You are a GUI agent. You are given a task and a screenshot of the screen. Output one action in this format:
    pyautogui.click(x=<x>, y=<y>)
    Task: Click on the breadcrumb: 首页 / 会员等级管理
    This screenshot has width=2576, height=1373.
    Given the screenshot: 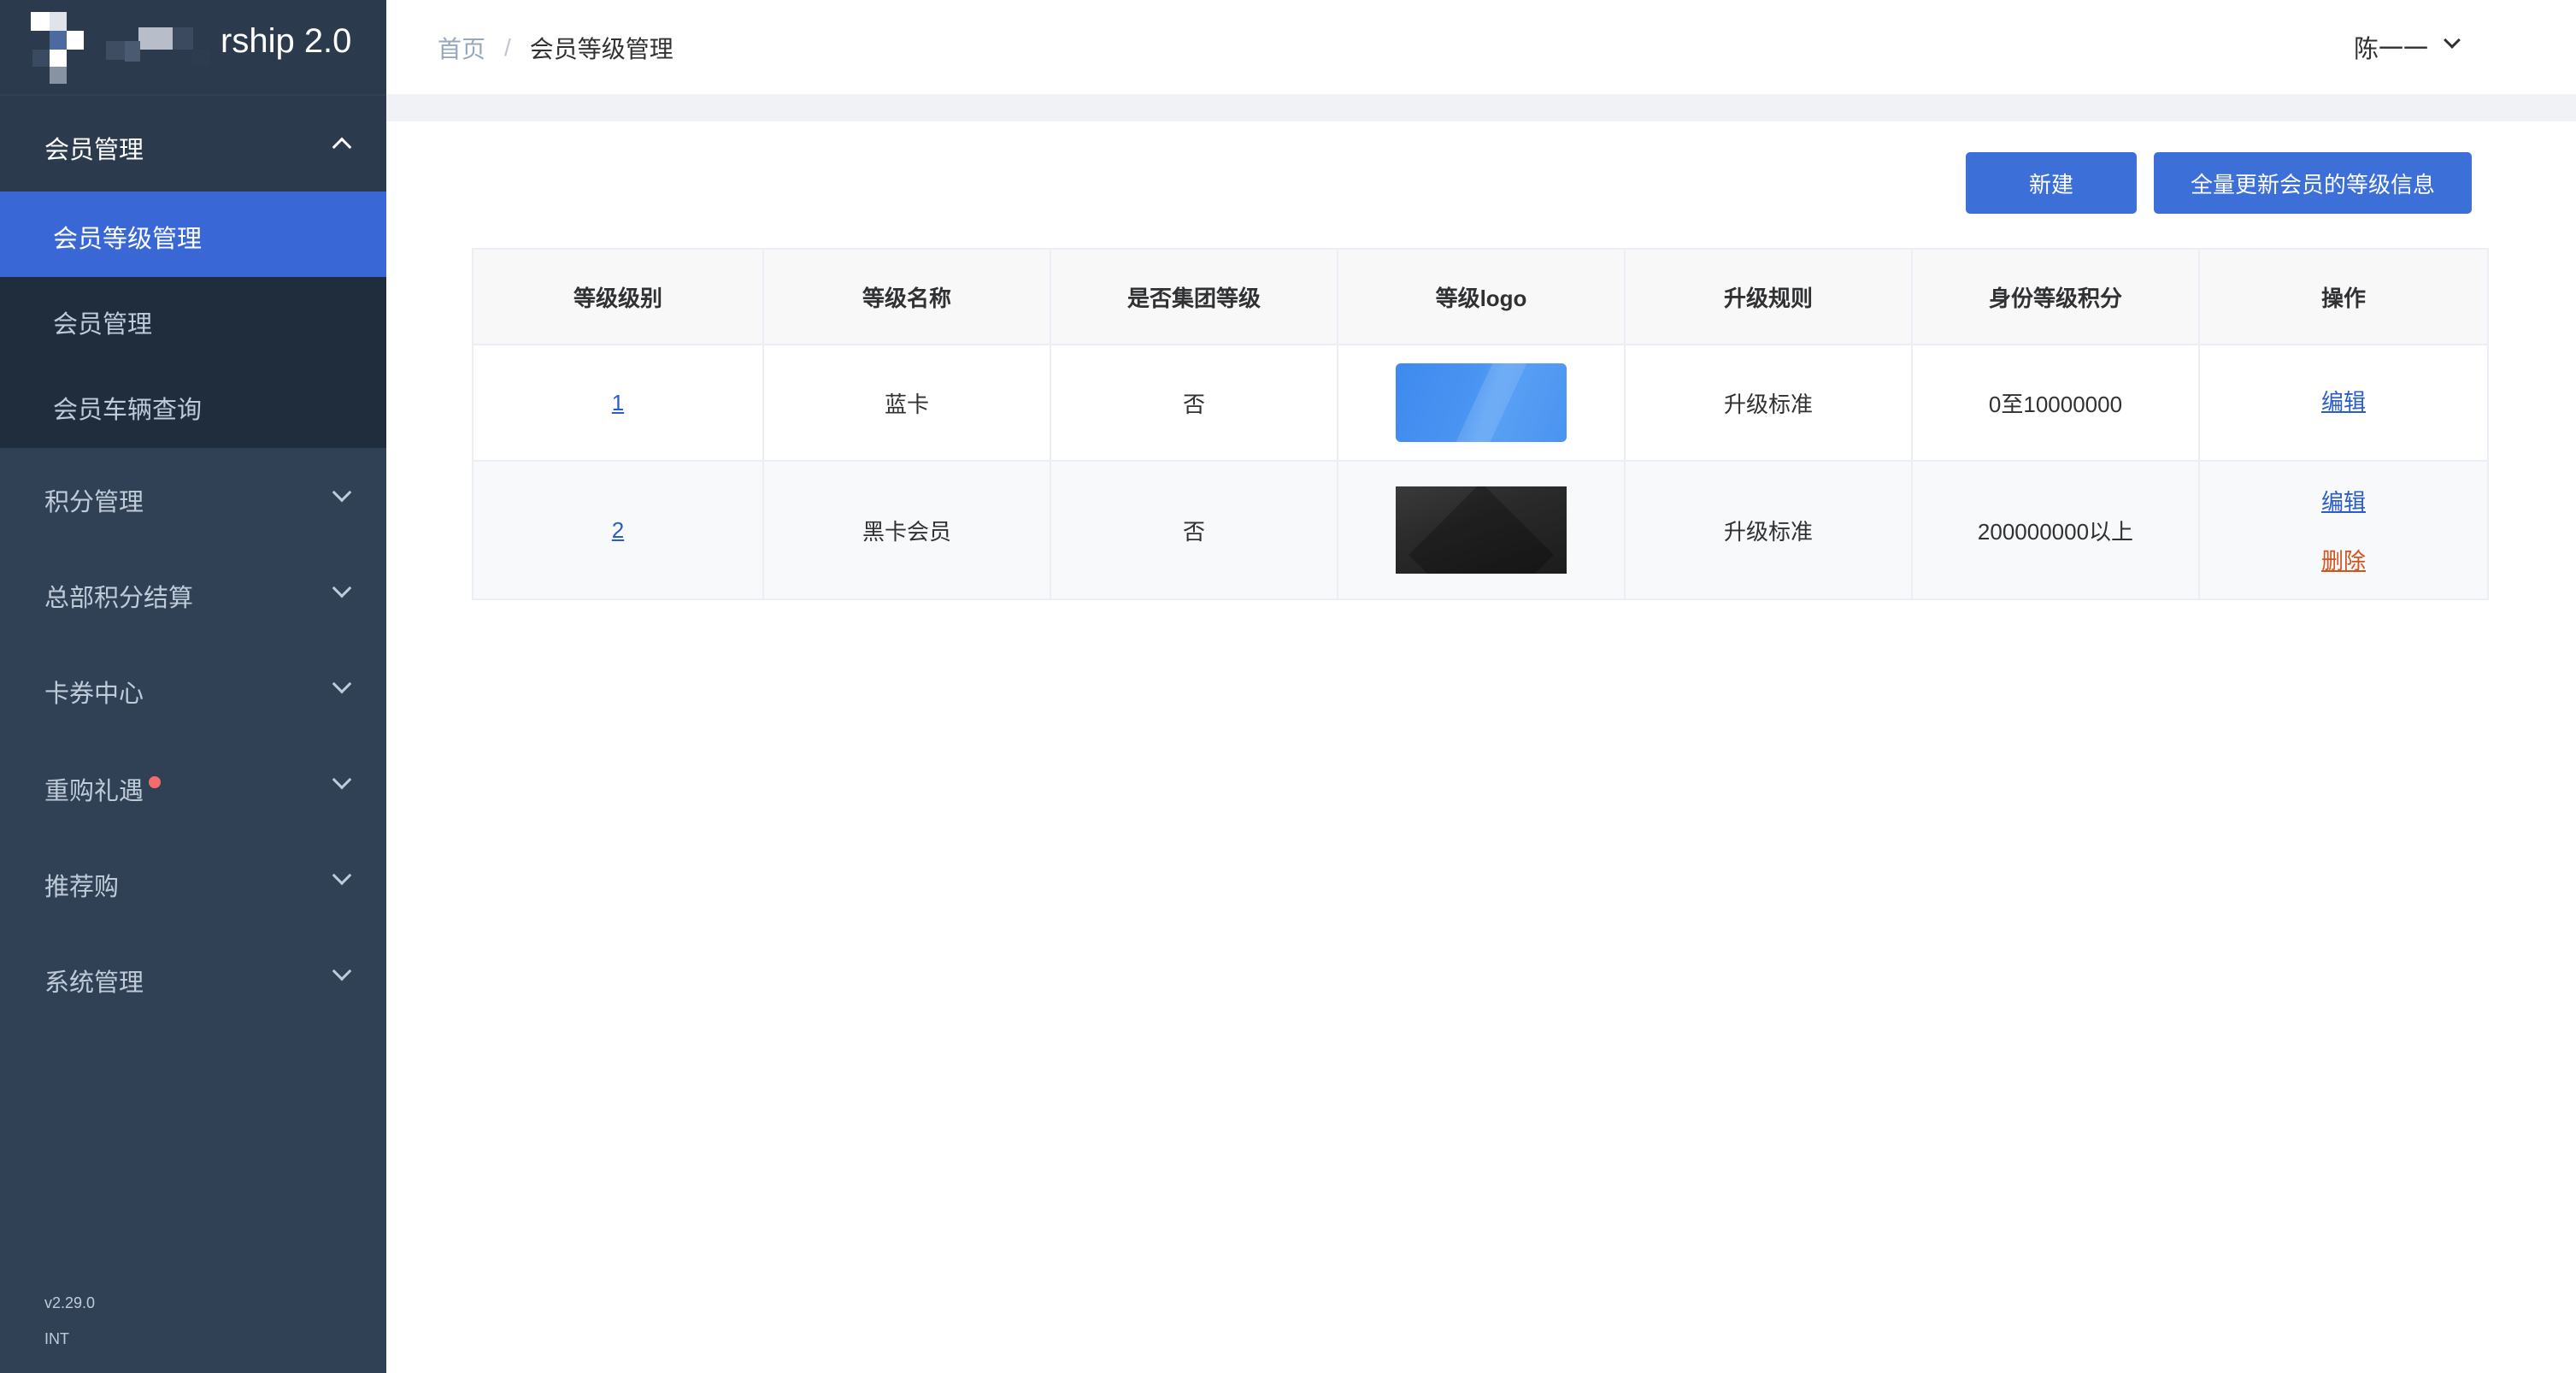 What is the action you would take?
    pyautogui.click(x=555, y=48)
    